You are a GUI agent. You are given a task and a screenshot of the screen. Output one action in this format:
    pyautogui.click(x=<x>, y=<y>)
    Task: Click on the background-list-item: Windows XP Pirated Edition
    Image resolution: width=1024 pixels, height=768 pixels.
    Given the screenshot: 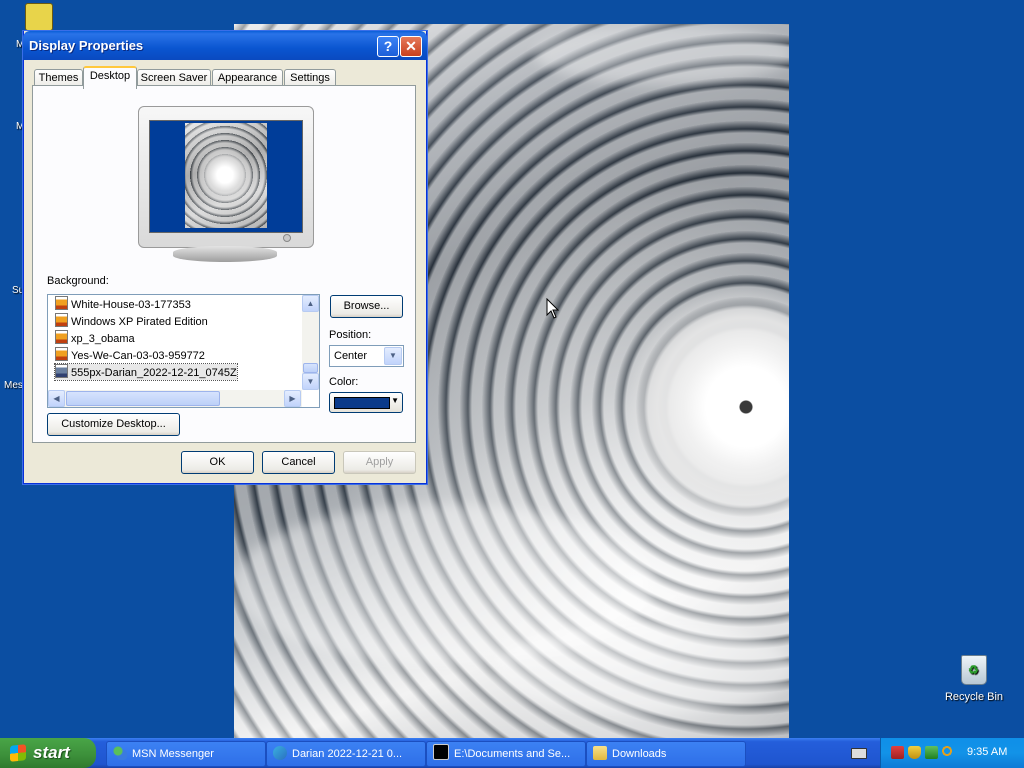 What is the action you would take?
    pyautogui.click(x=131, y=321)
    